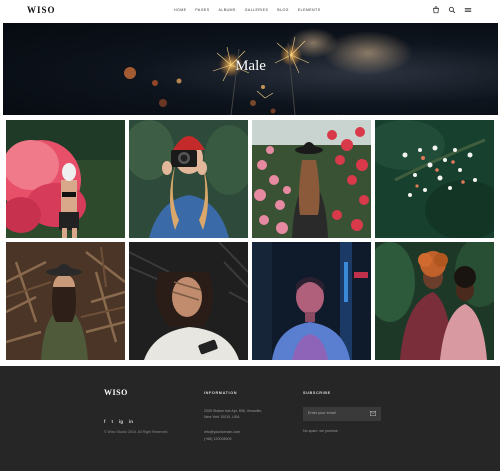 The width and height of the screenshot is (500, 471). I want to click on contact-email: info@yourdomain.com, so click(222, 432).